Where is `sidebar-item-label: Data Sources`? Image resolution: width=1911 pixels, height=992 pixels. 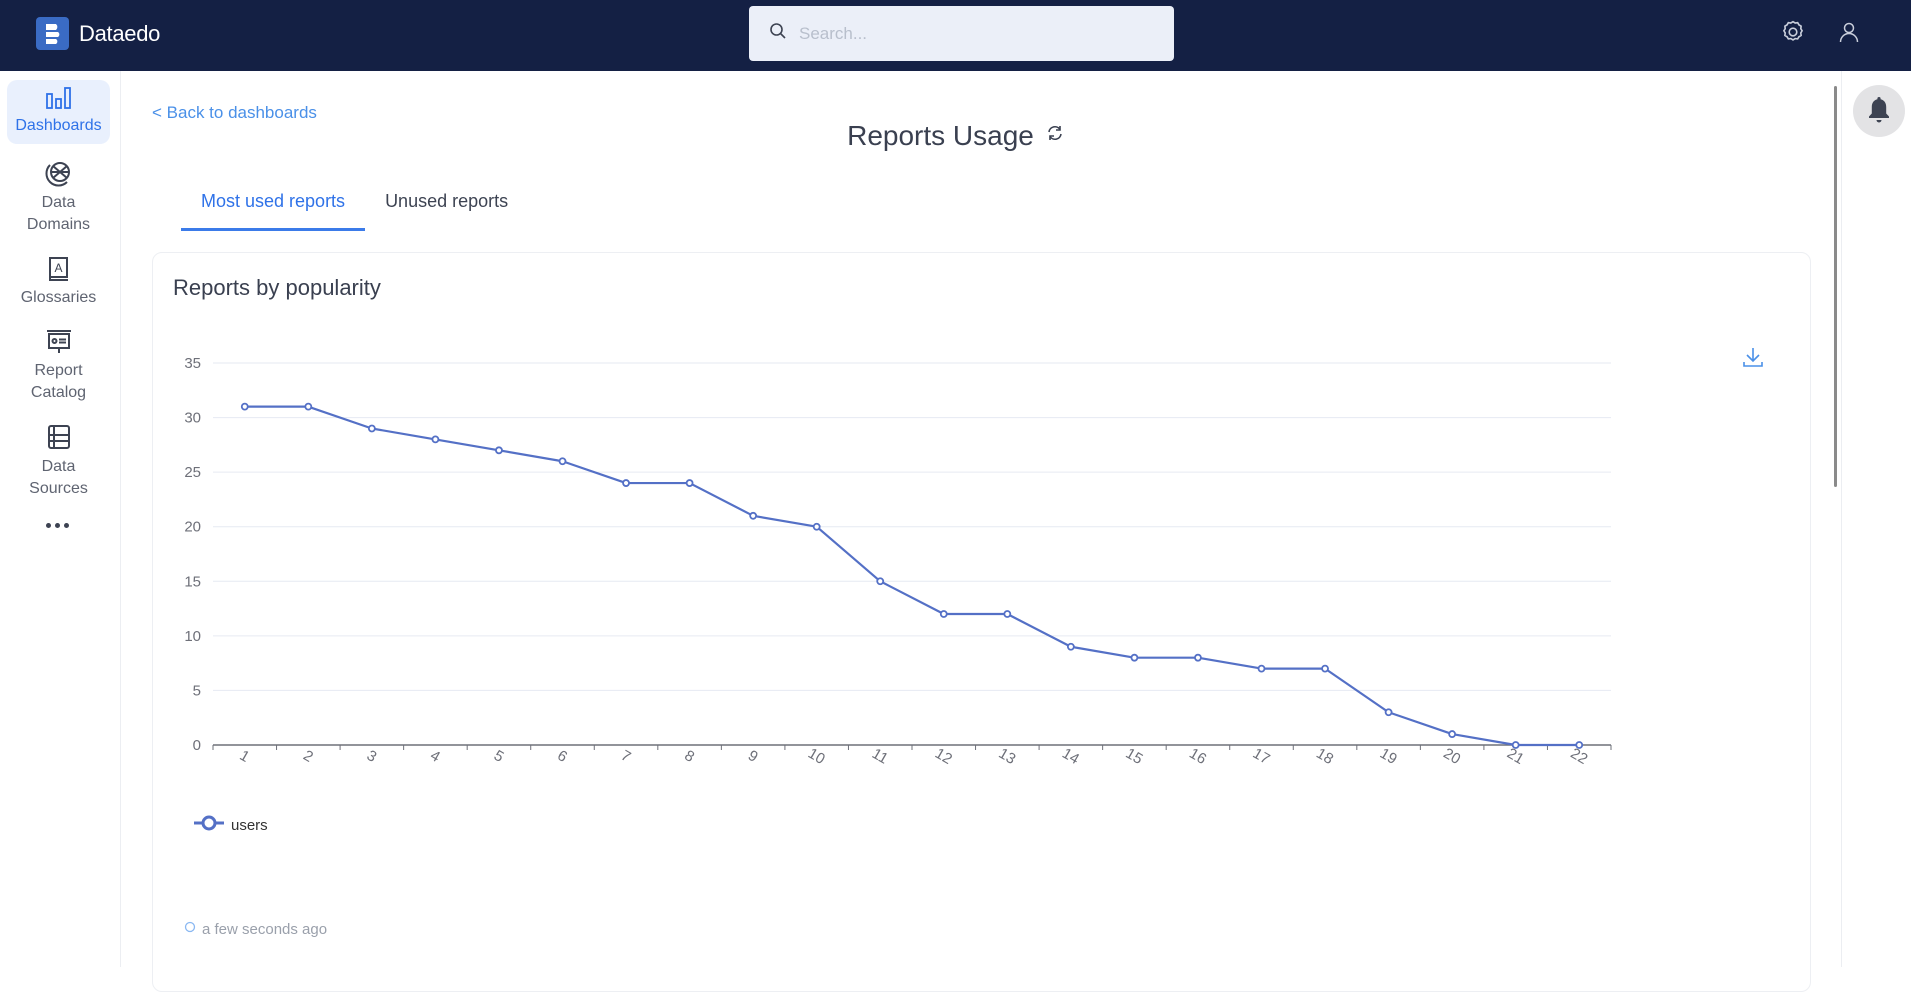 sidebar-item-label: Data Sources is located at coordinates (58, 477).